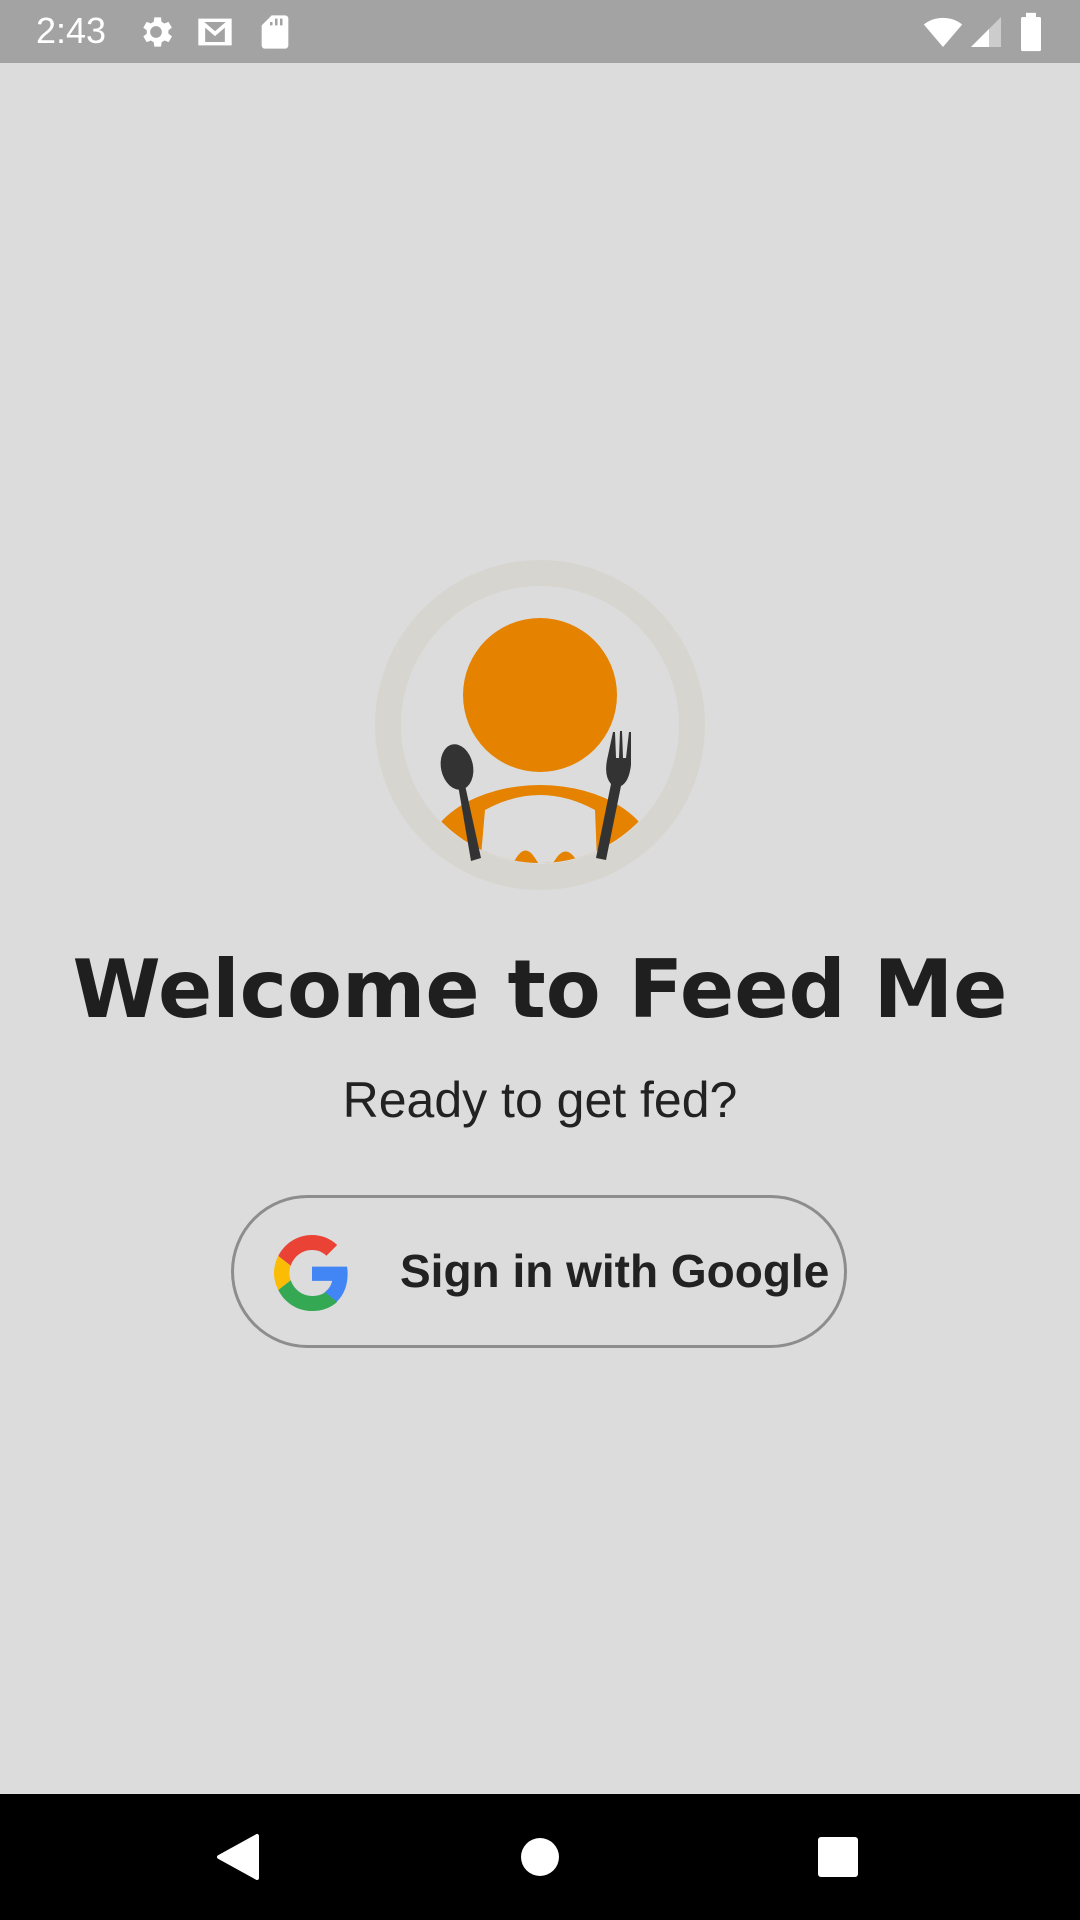 The height and width of the screenshot is (1920, 1080). I want to click on sd-card-icon, so click(275, 32).